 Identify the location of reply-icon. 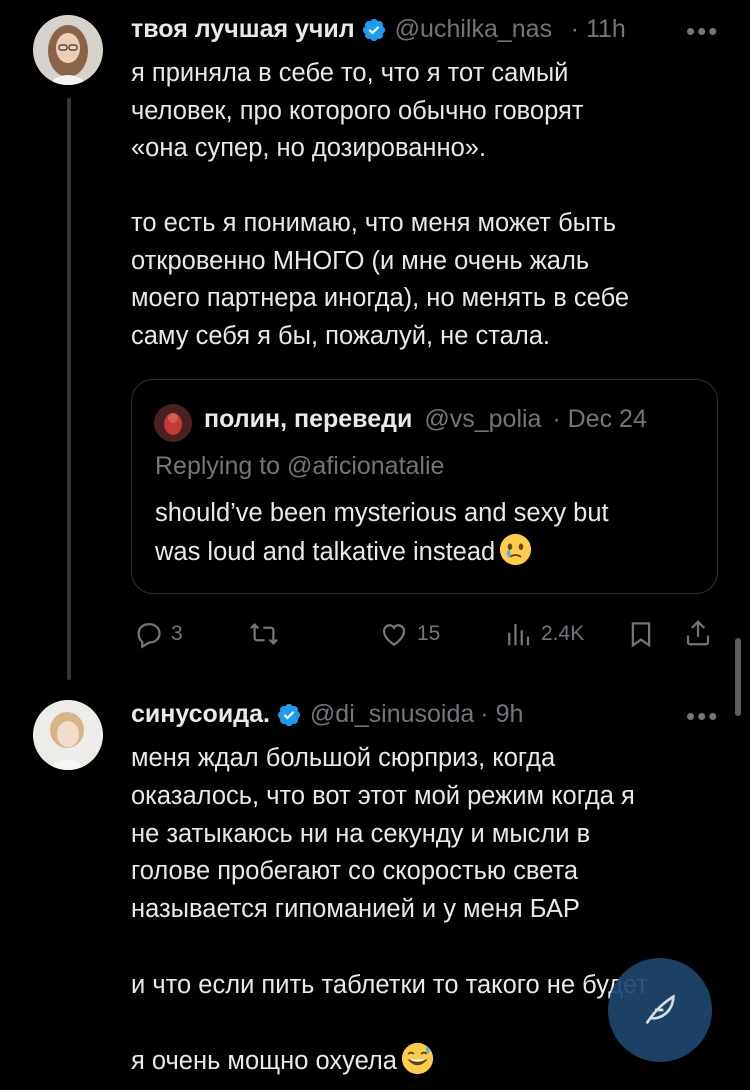
(149, 636).